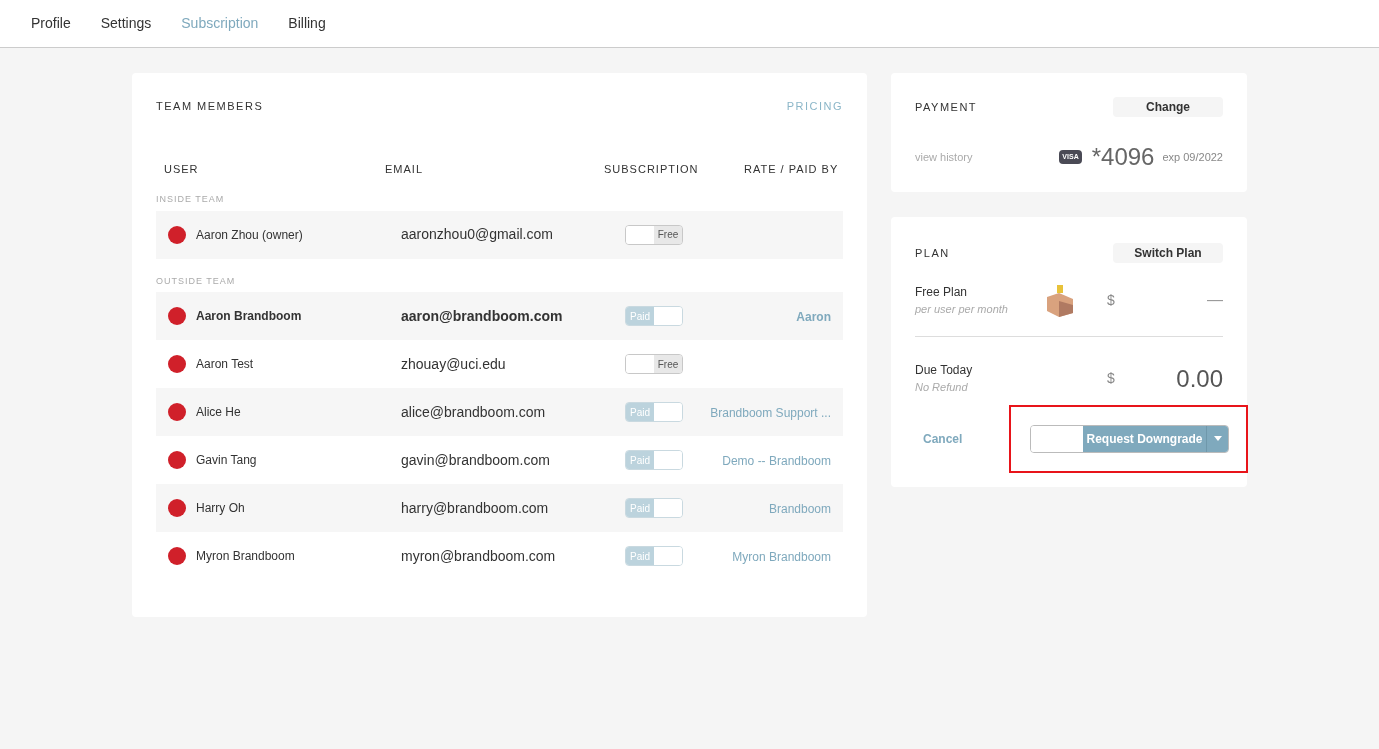 Image resolution: width=1379 pixels, height=749 pixels. I want to click on column-header: SUBSCRIPTION, so click(652, 169).